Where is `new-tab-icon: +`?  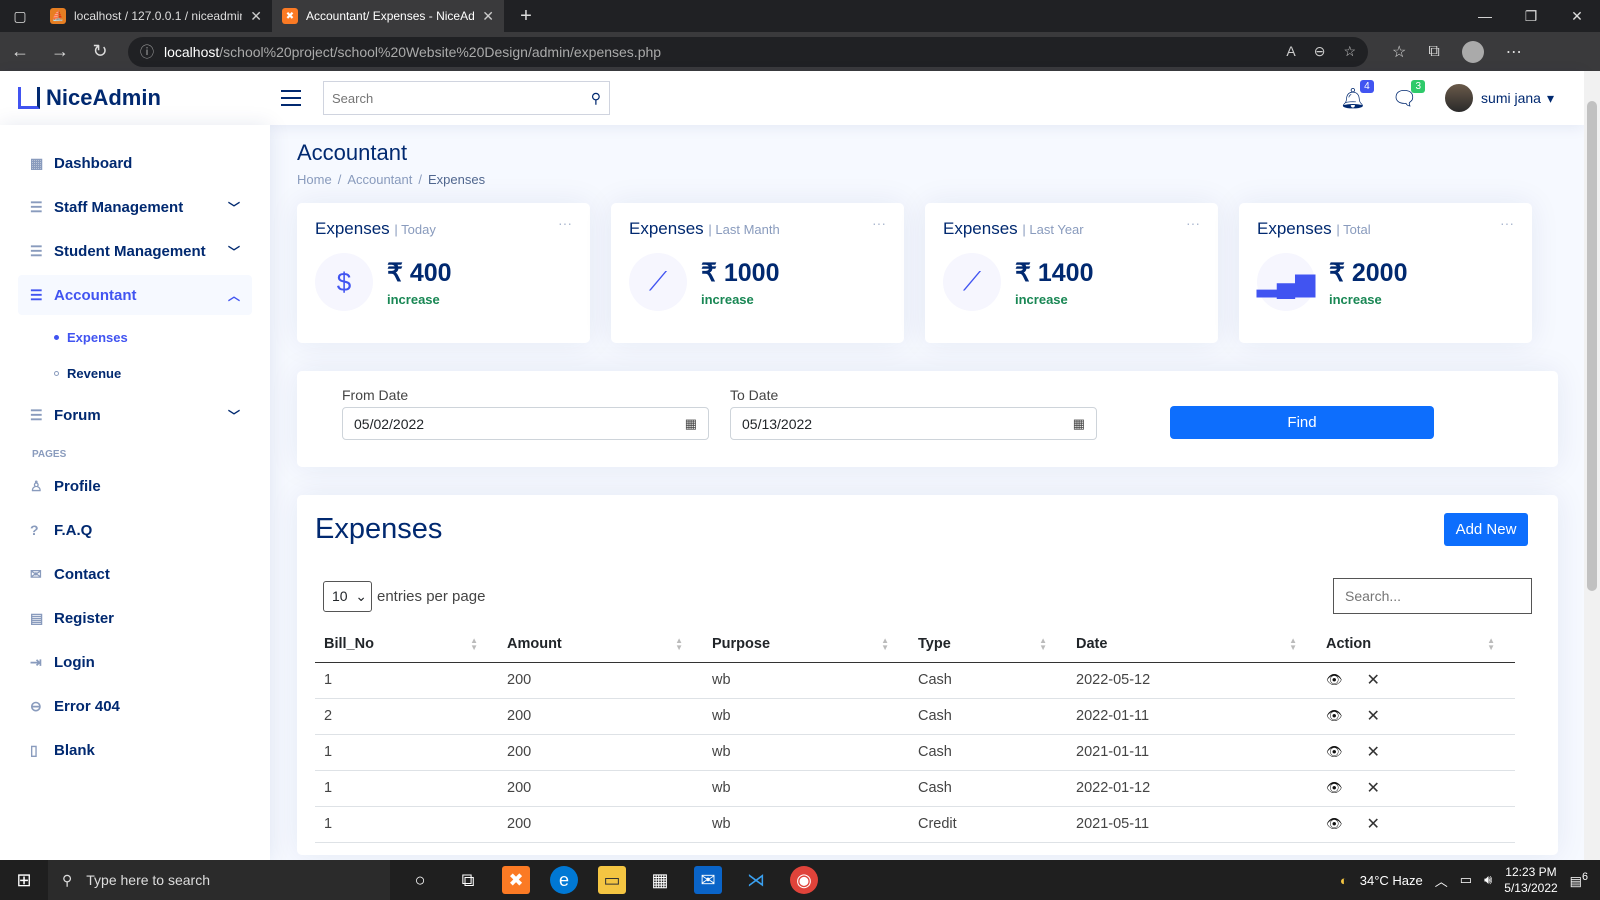 new-tab-icon: + is located at coordinates (526, 16).